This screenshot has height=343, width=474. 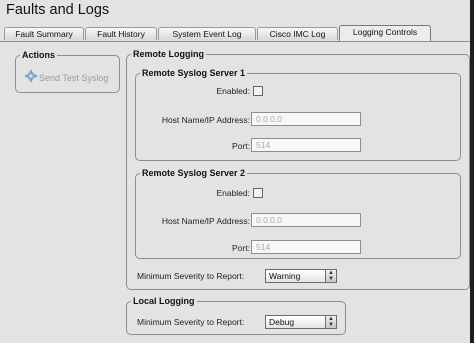 I want to click on tab-divider, so click(x=235, y=41).